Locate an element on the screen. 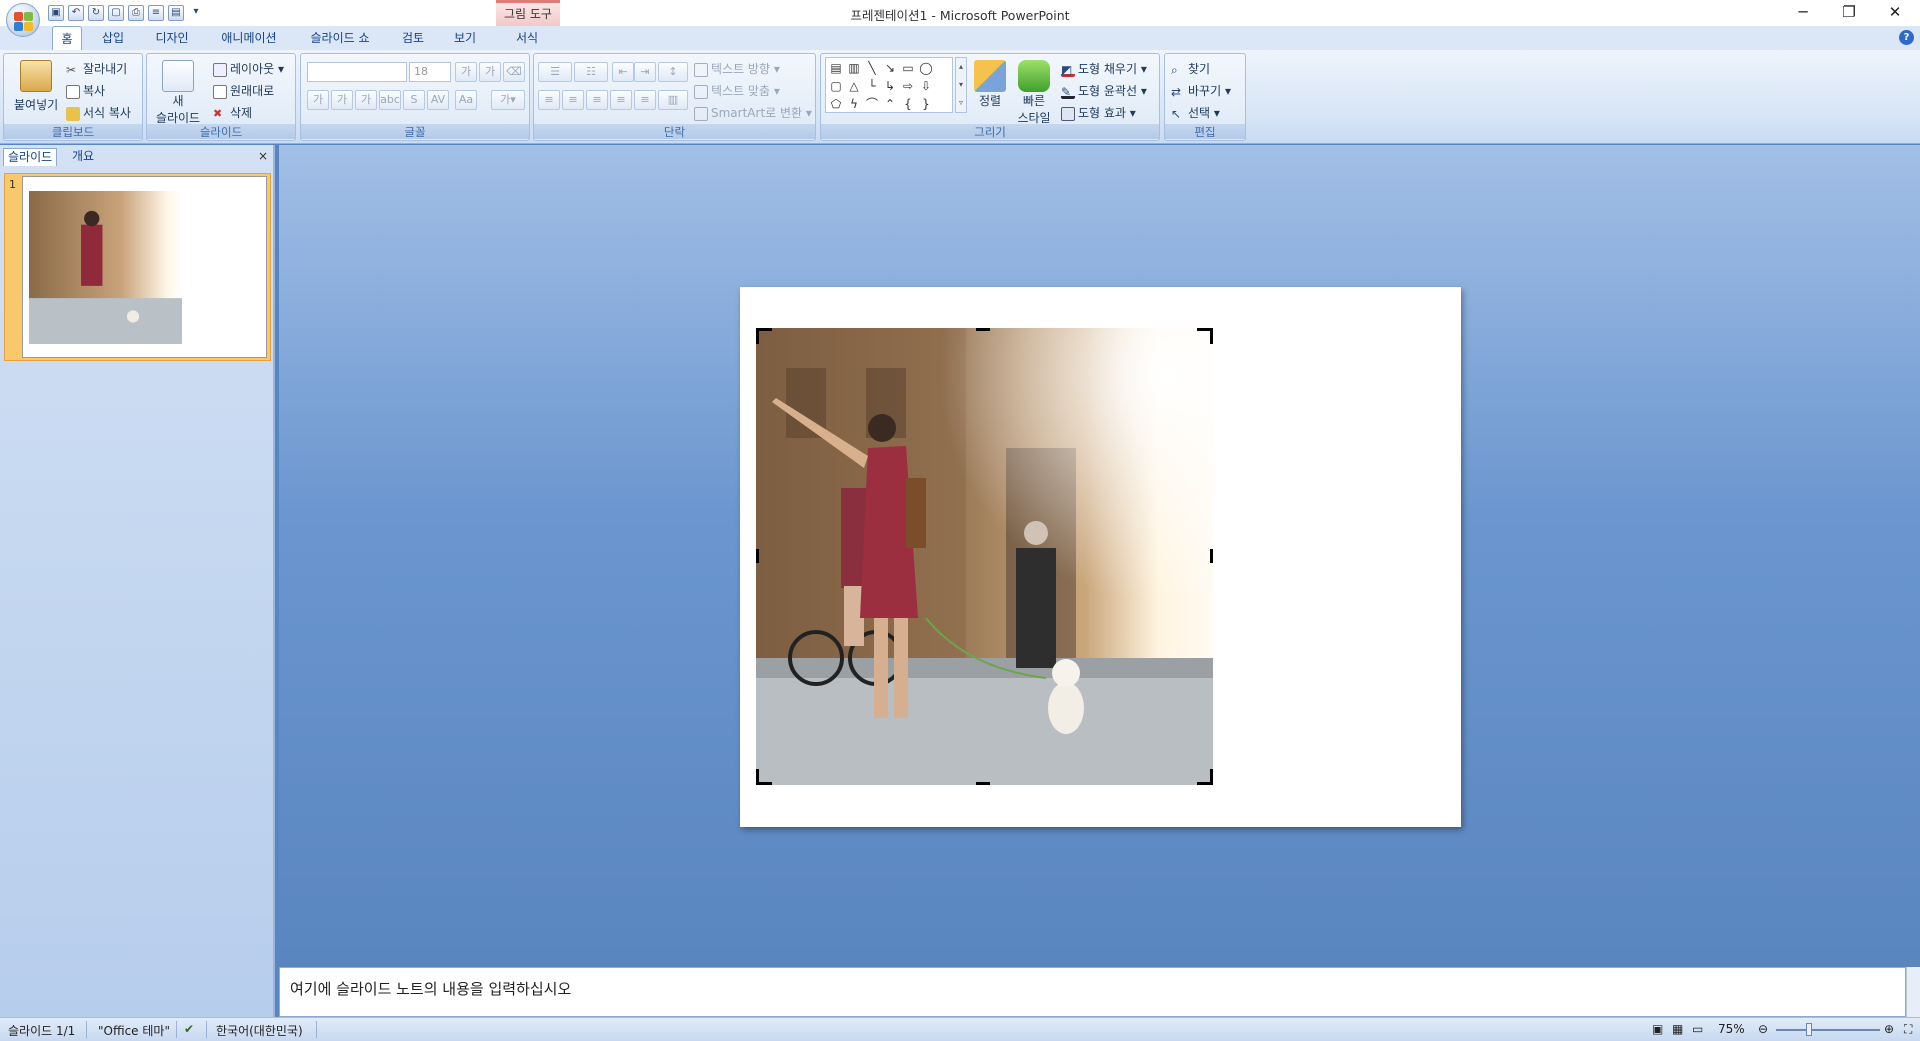 The image size is (1920, 1041). clear-format-icon: ⌫ is located at coordinates (514, 72).